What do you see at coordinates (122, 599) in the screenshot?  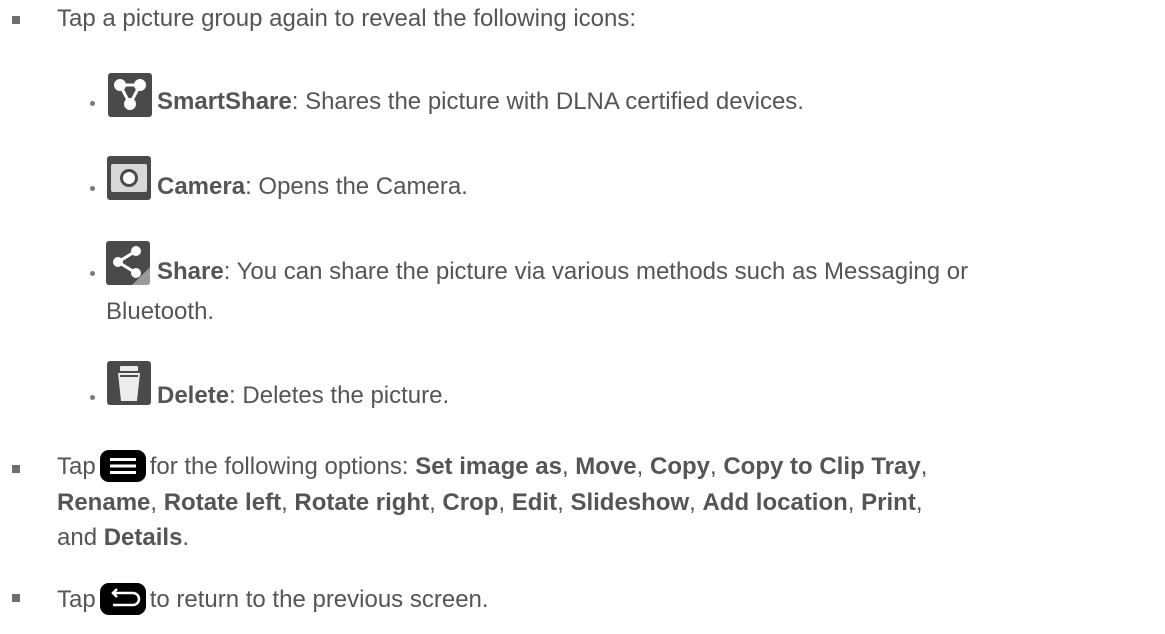 I see `back-key-icon` at bounding box center [122, 599].